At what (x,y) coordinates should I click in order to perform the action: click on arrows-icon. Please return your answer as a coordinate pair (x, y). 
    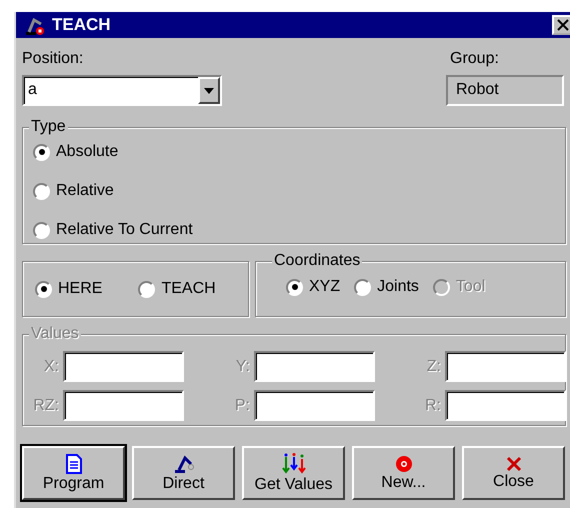
    Looking at the image, I should click on (294, 463).